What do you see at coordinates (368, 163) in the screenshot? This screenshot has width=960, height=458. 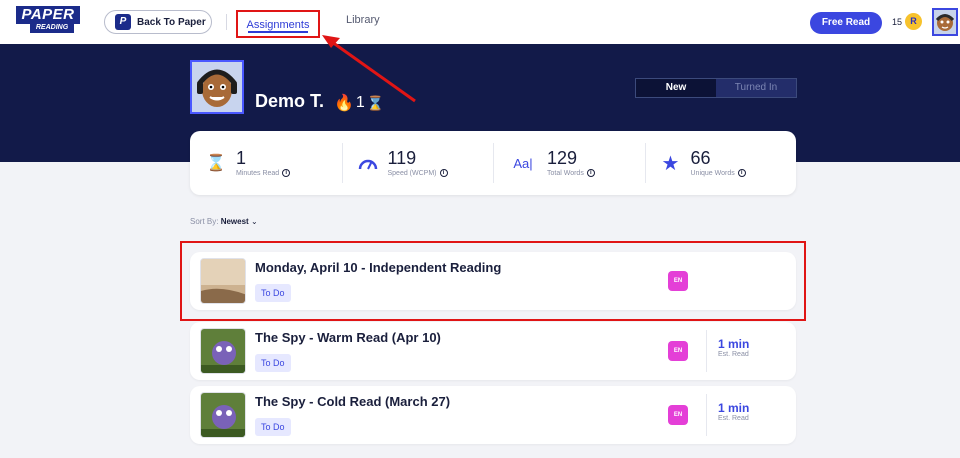 I see `speedometer-icon` at bounding box center [368, 163].